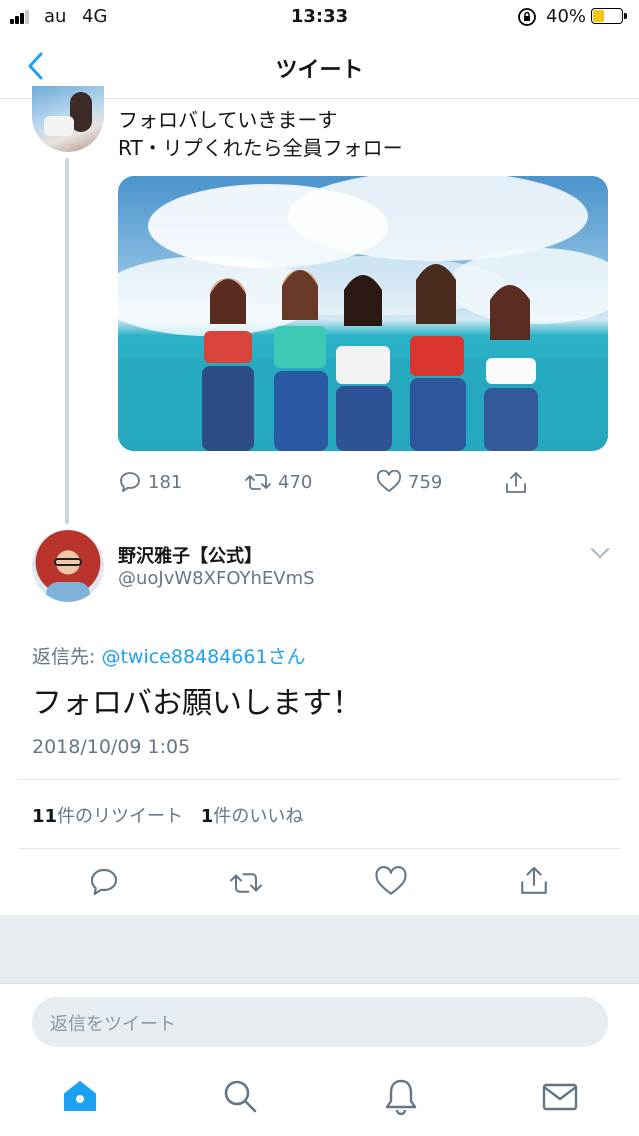 This screenshot has height=1136, width=639. I want to click on parent-tweet-text-line2: RT・リプくれたら全員フォロー, so click(260, 148).